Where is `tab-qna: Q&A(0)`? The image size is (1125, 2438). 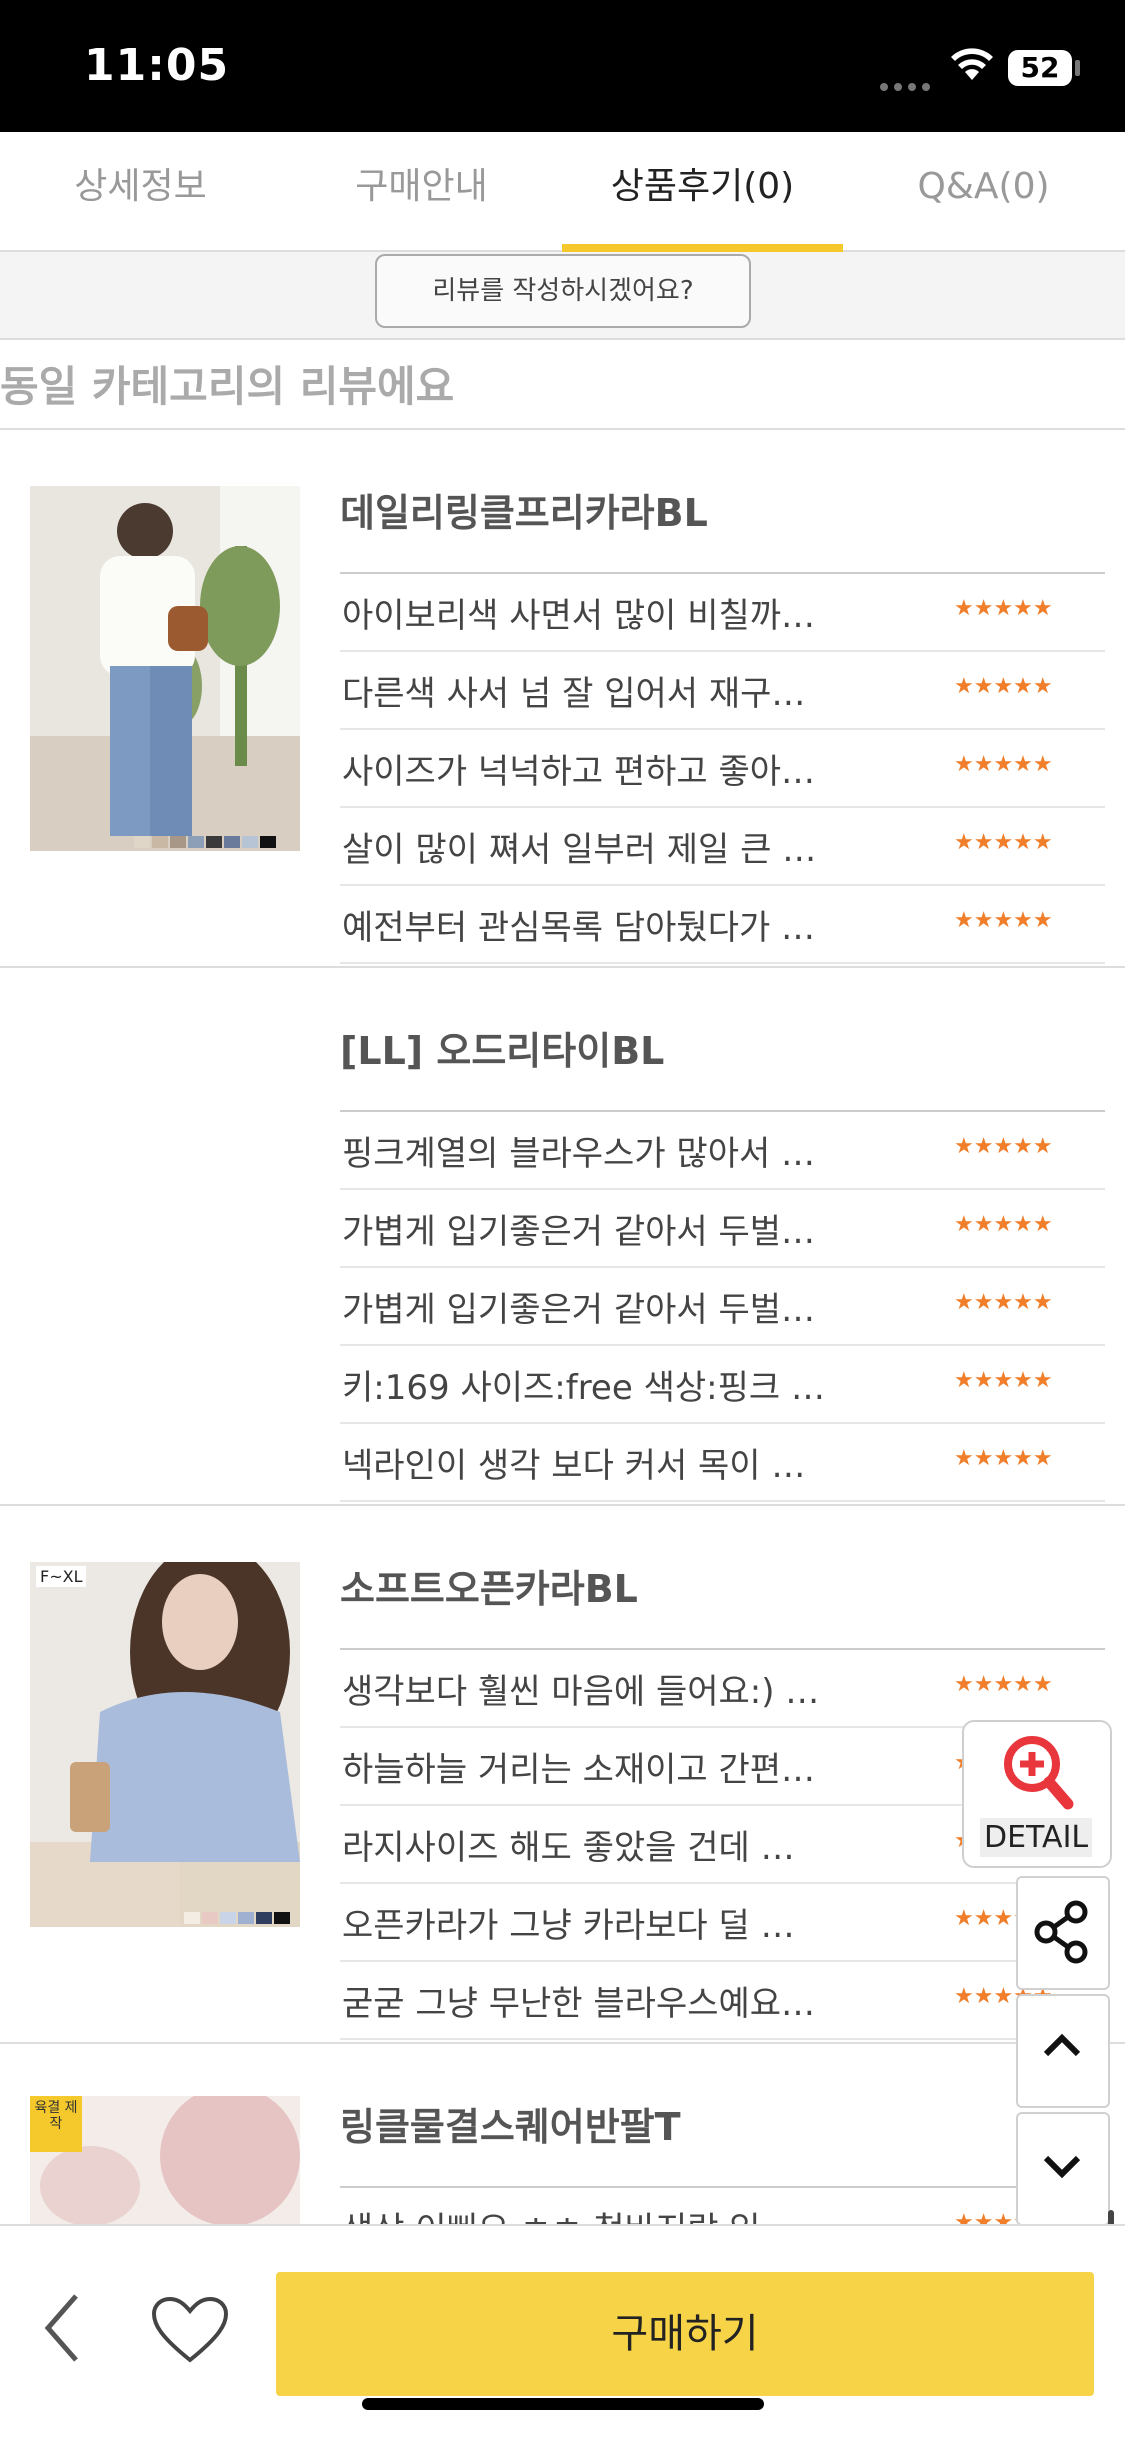 tab-qna: Q&A(0) is located at coordinates (983, 191).